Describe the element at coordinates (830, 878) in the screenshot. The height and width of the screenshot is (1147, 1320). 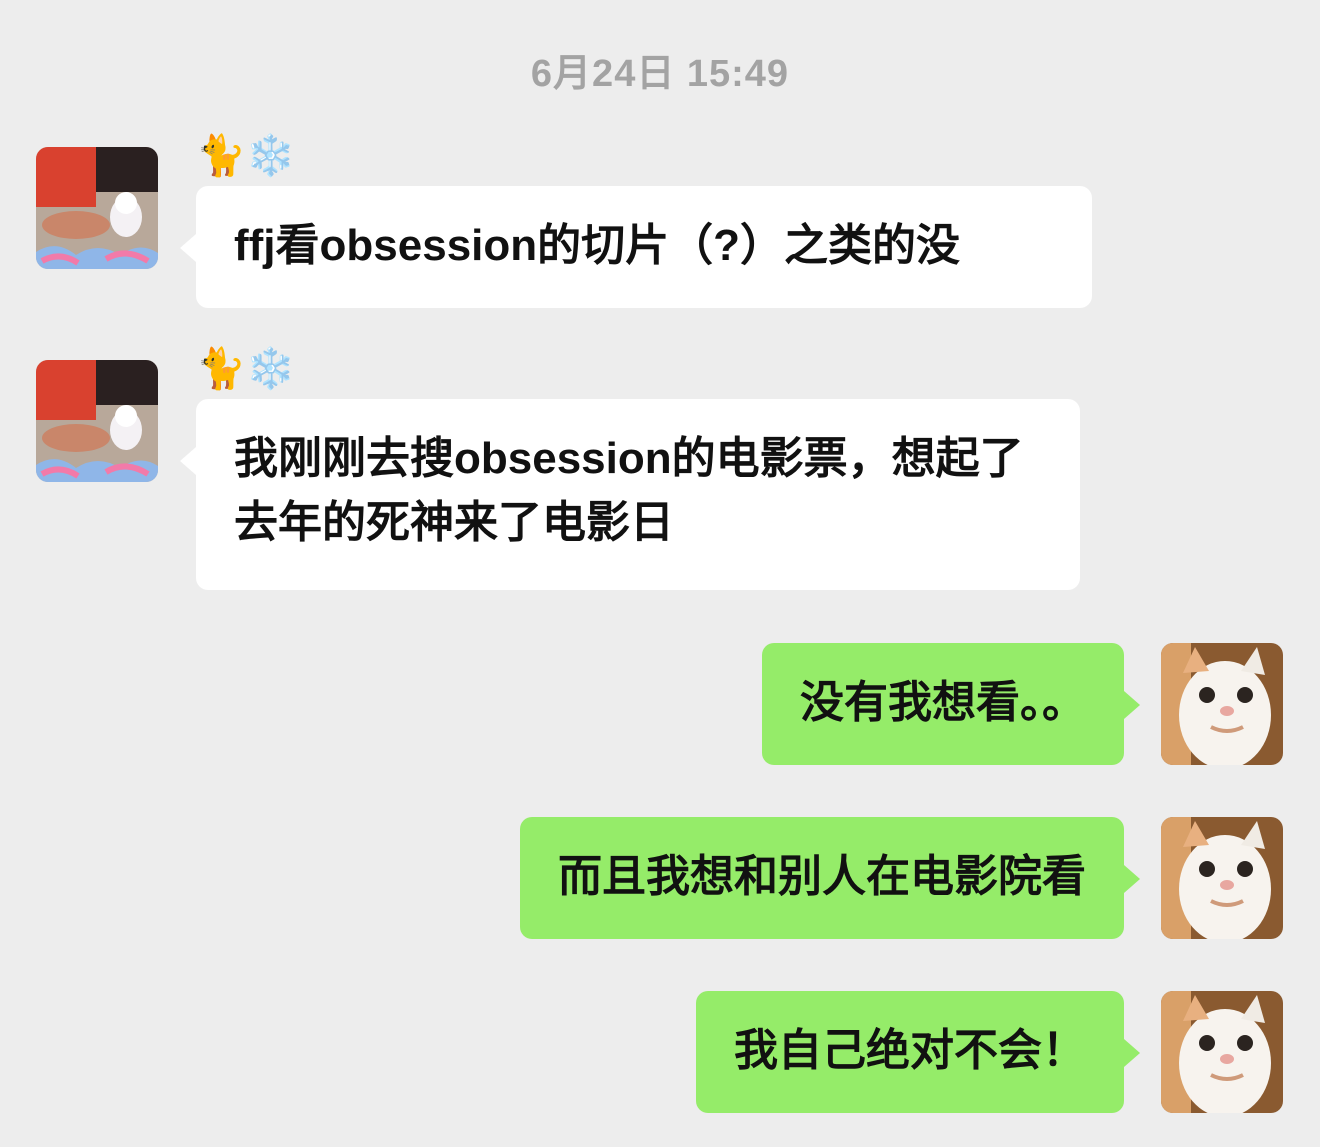
I see `message-bubble-outgoing: 而且我想和别人在电影院看` at that location.